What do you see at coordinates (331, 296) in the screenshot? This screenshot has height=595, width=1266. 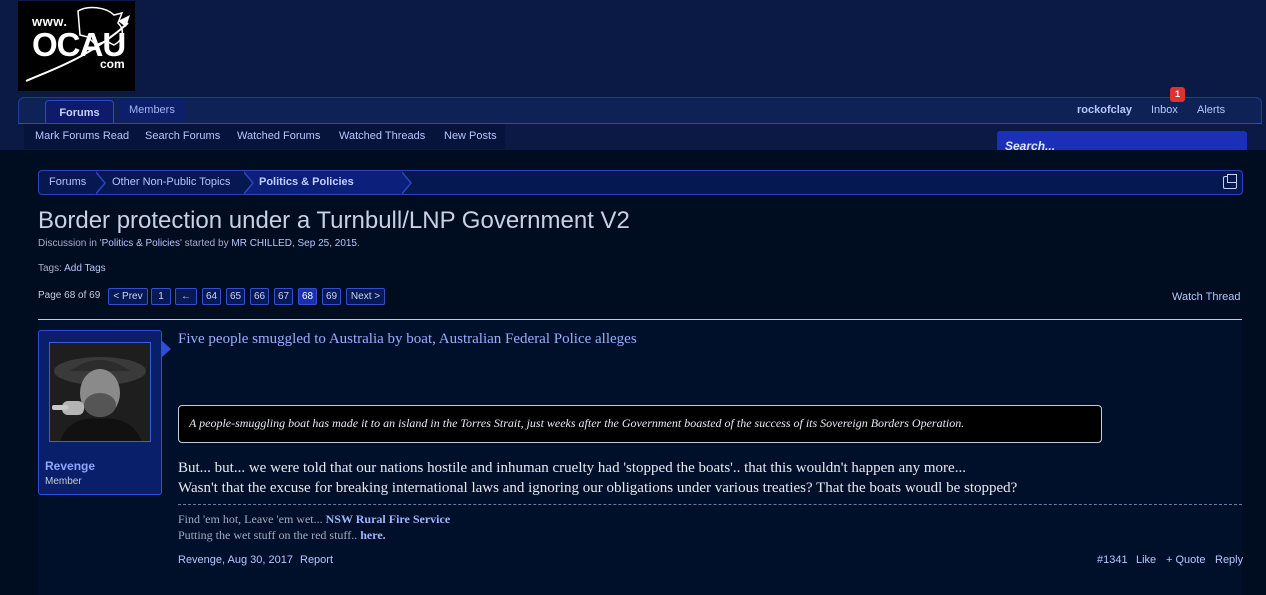 I see `page-69-button: 69` at bounding box center [331, 296].